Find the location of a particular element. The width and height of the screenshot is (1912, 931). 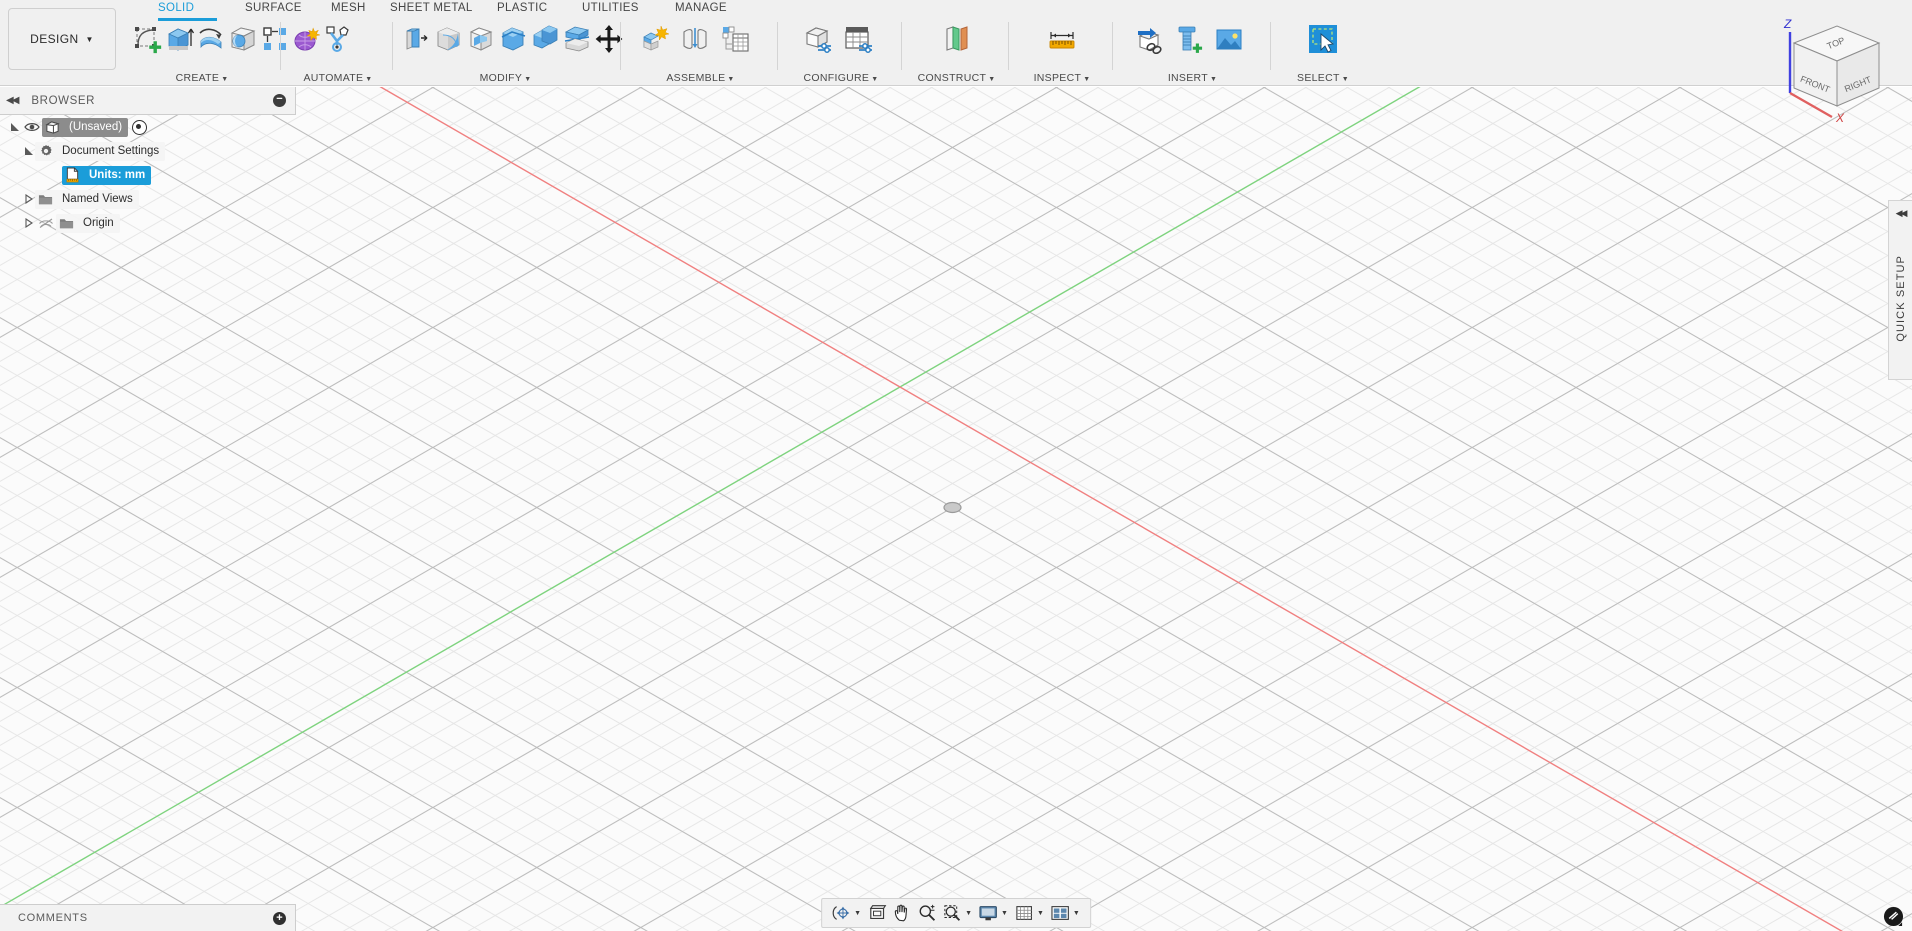

fit-dropdown-caret-icon: ▼ is located at coordinates (968, 913).